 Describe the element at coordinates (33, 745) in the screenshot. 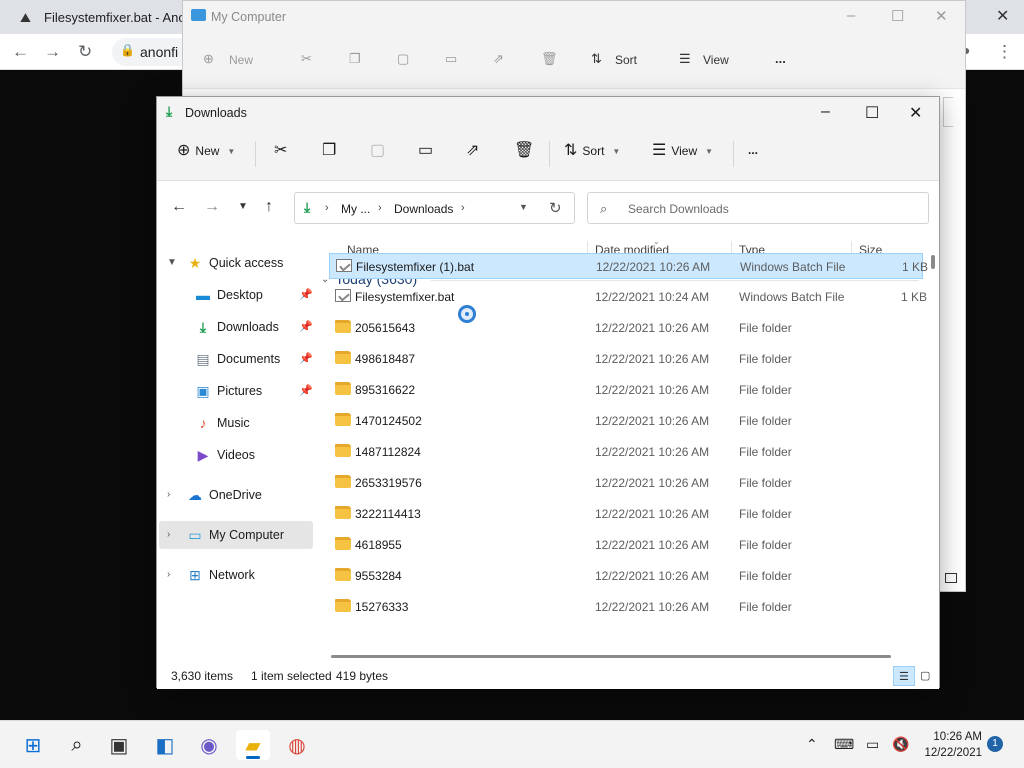

I see `start-button: ⊞` at that location.